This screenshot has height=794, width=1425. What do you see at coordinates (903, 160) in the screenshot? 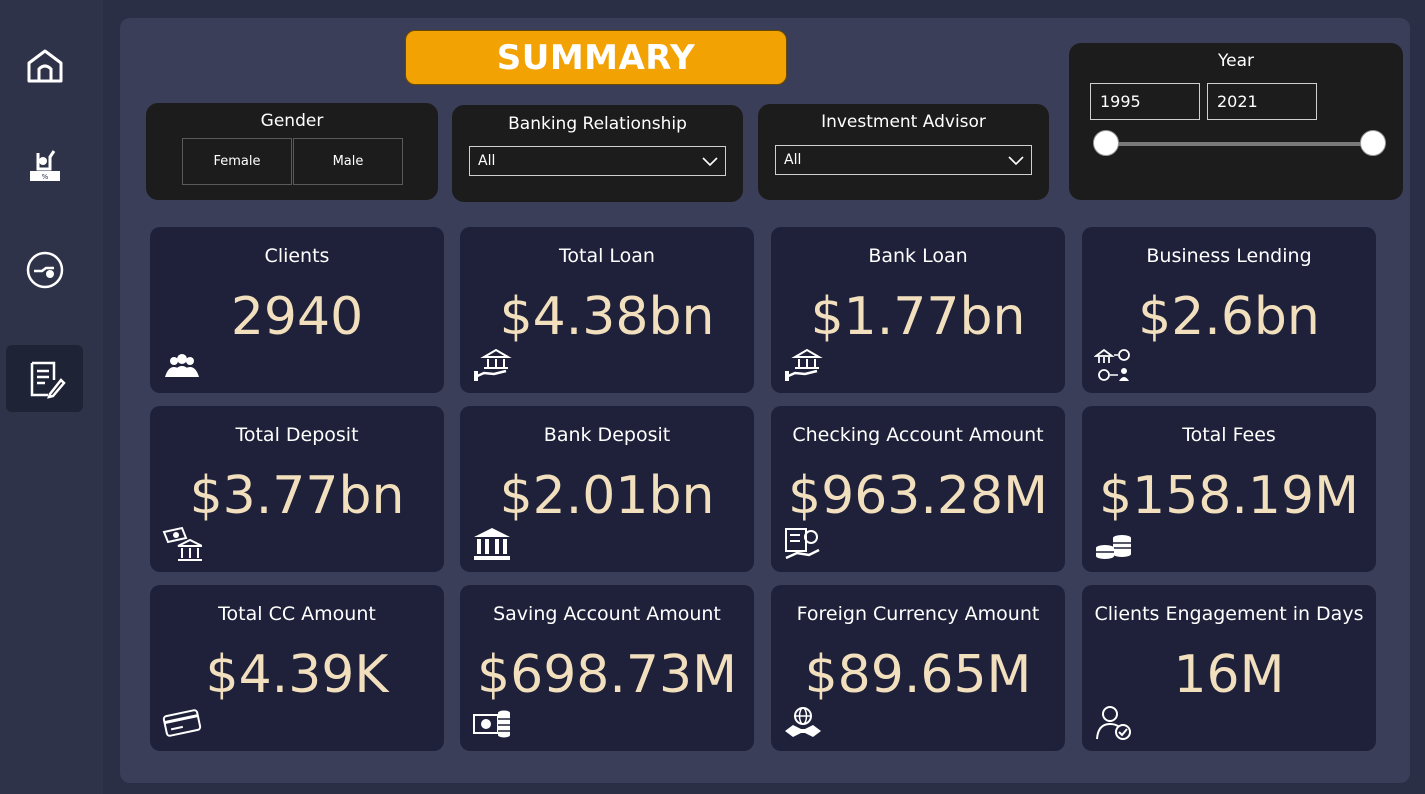
I see `investment-advisor-dropdown: All` at bounding box center [903, 160].